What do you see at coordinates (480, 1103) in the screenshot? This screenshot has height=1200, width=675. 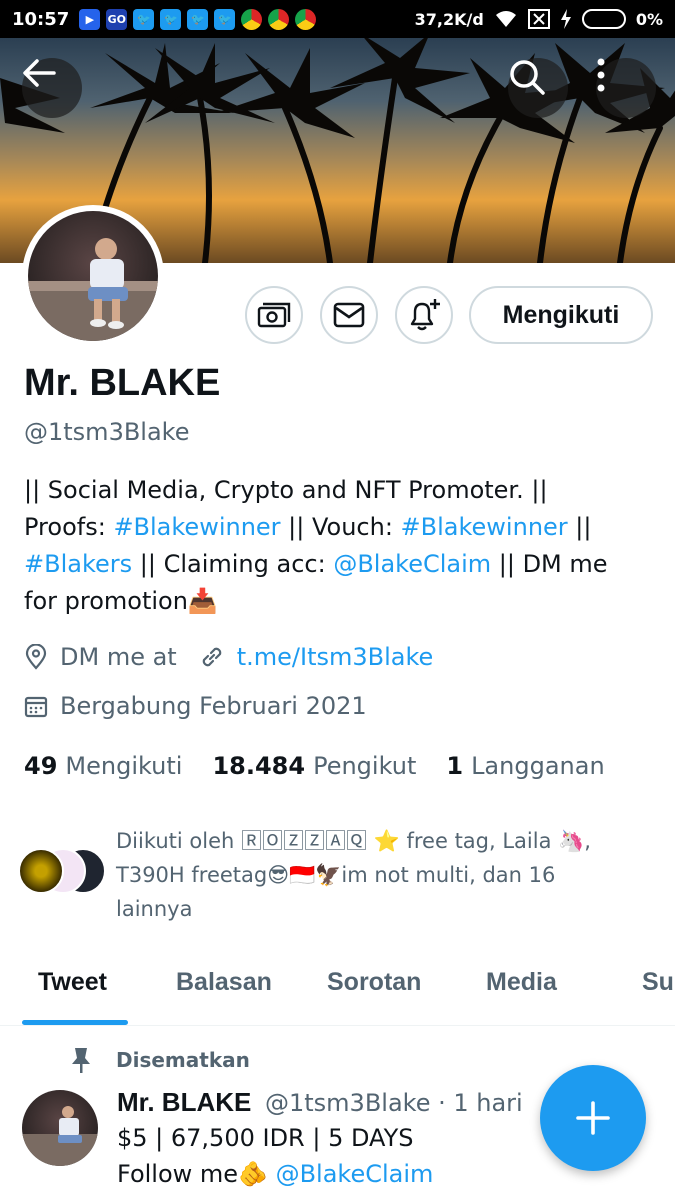 I see `tweet-time: · 1 hari` at bounding box center [480, 1103].